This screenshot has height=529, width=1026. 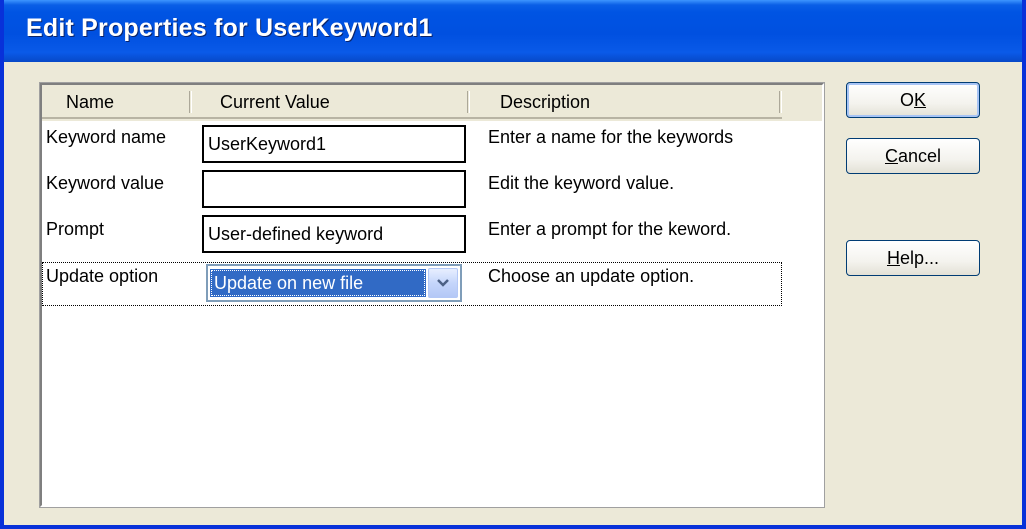 I want to click on title-bar: Edit Properties for UserKeyword1, so click(x=513, y=31).